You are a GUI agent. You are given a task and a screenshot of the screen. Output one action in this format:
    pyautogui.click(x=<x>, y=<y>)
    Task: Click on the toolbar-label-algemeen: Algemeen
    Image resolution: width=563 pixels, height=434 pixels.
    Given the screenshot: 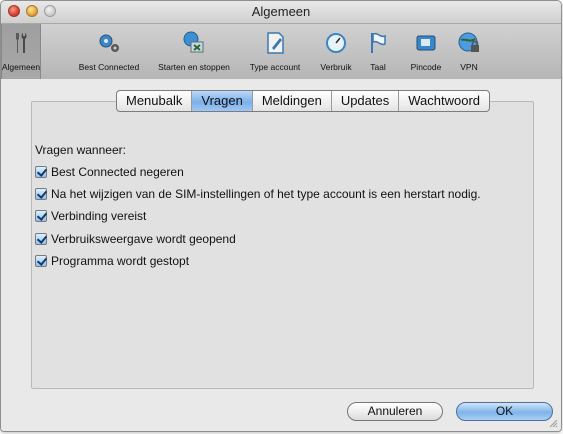 What is the action you would take?
    pyautogui.click(x=21, y=67)
    